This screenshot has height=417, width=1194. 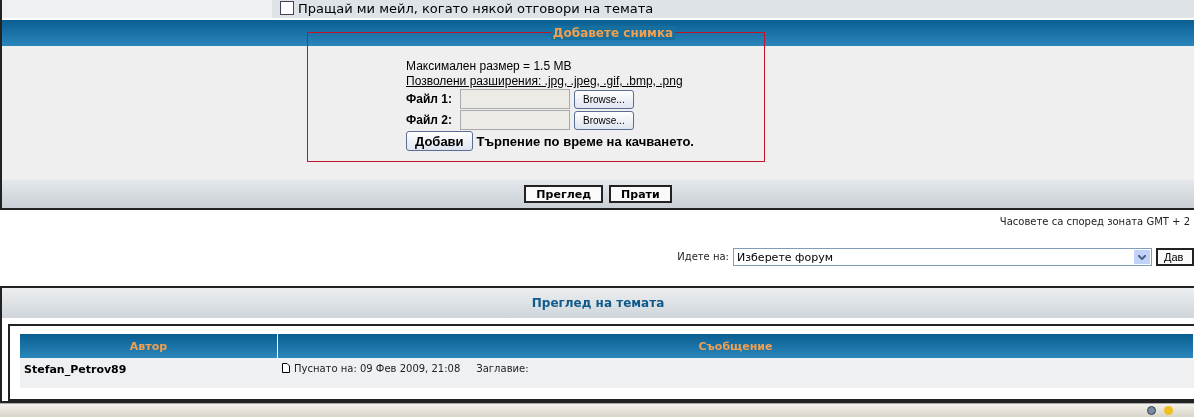 What do you see at coordinates (736, 346) in the screenshot?
I see `column-header: Съобщение` at bounding box center [736, 346].